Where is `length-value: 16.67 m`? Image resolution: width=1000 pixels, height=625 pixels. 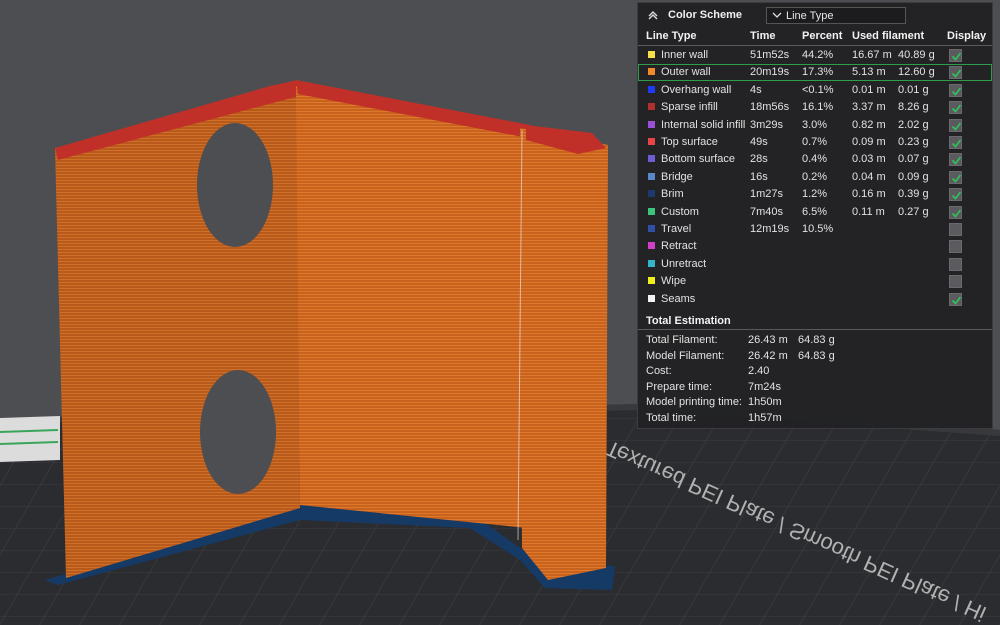
length-value: 16.67 m is located at coordinates (872, 55).